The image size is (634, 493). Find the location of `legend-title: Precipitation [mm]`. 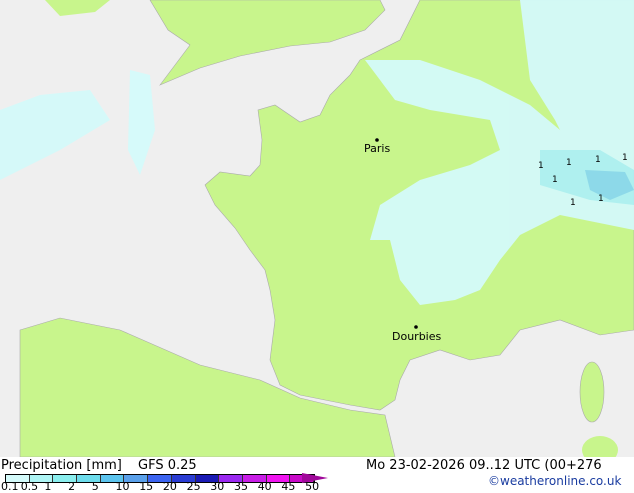

legend-title: Precipitation [mm] is located at coordinates (61, 465).